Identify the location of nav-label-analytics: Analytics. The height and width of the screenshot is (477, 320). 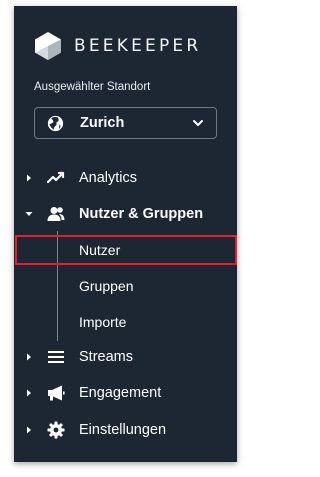
(108, 178).